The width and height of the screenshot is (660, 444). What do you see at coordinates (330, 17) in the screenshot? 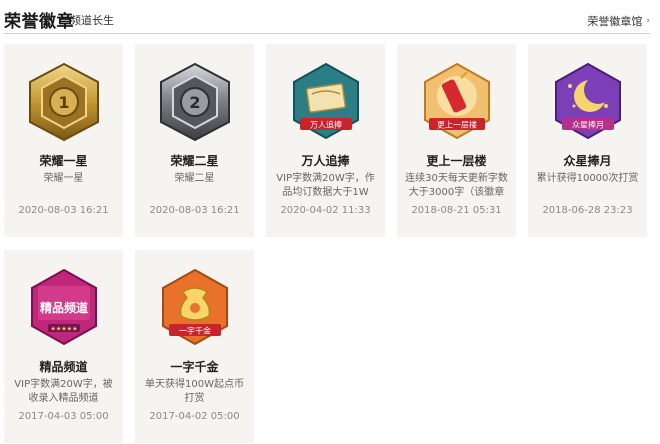
I see `page-header: 荣誉徽章 频道长生 荣誉徽章馆 ›` at bounding box center [330, 17].